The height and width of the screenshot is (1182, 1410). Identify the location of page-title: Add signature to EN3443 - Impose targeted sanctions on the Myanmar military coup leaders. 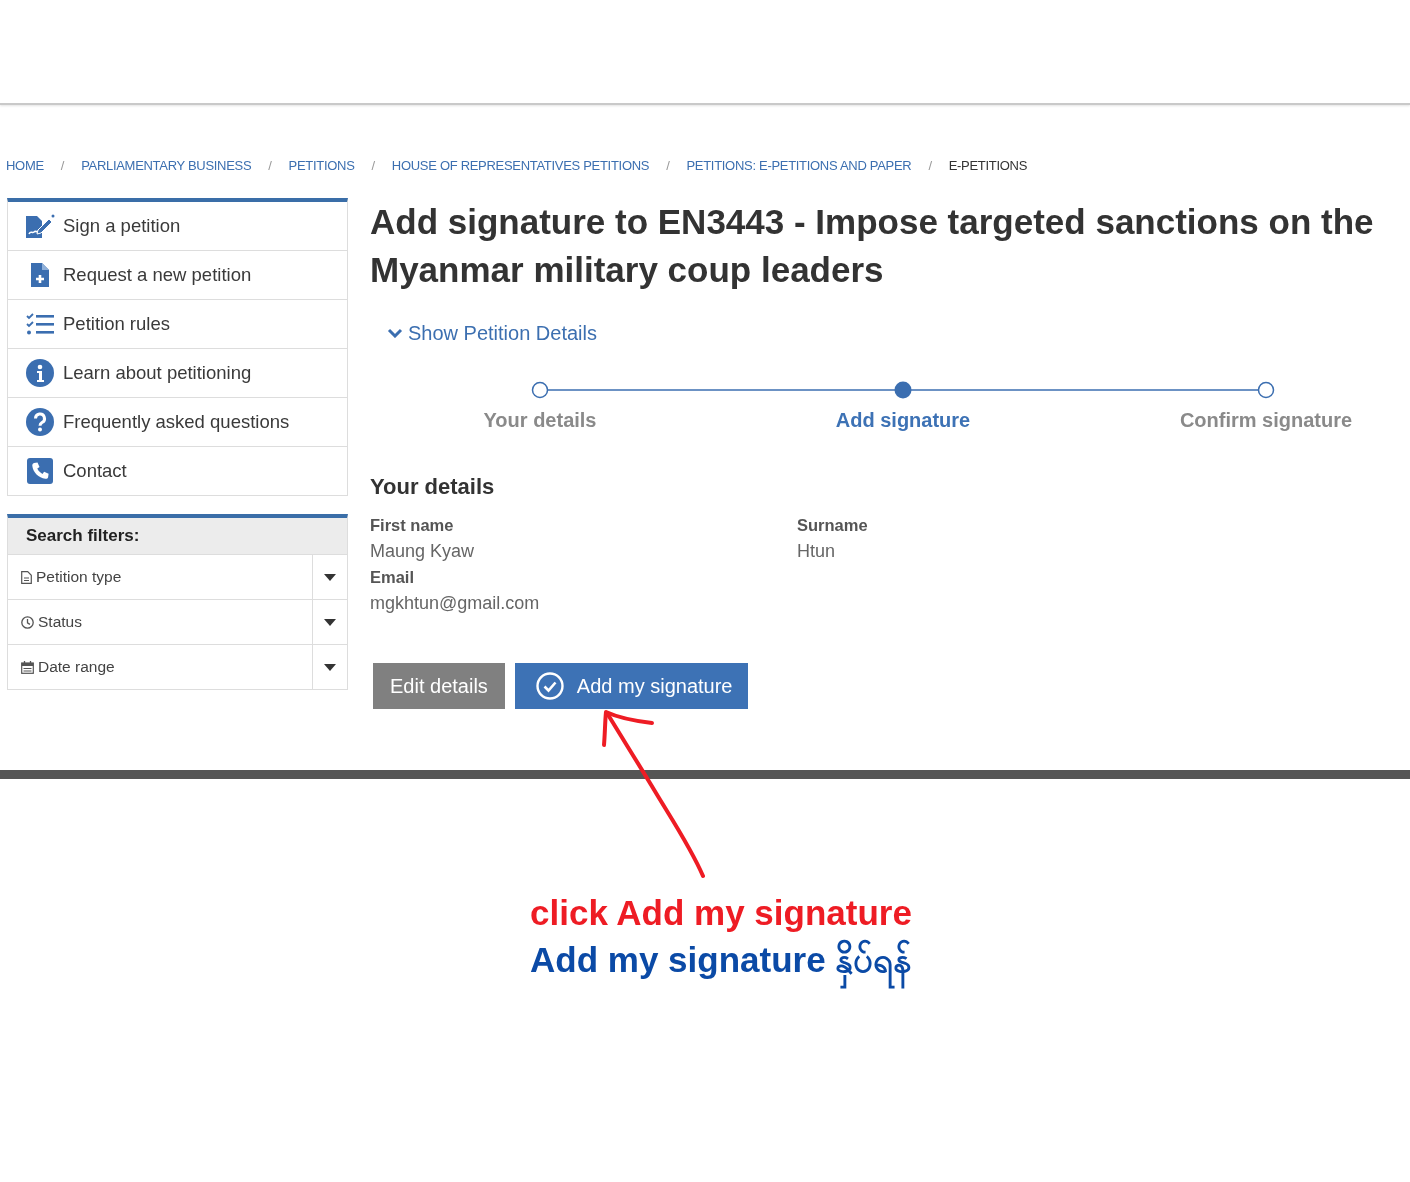
(872, 246).